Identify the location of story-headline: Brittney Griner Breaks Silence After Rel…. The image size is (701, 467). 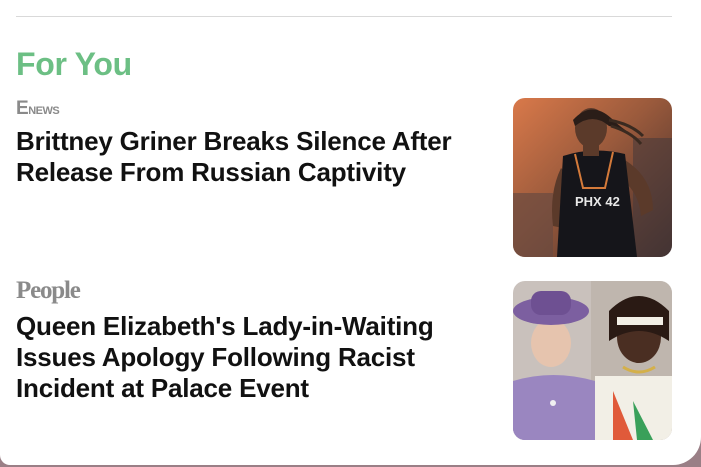
(256, 157).